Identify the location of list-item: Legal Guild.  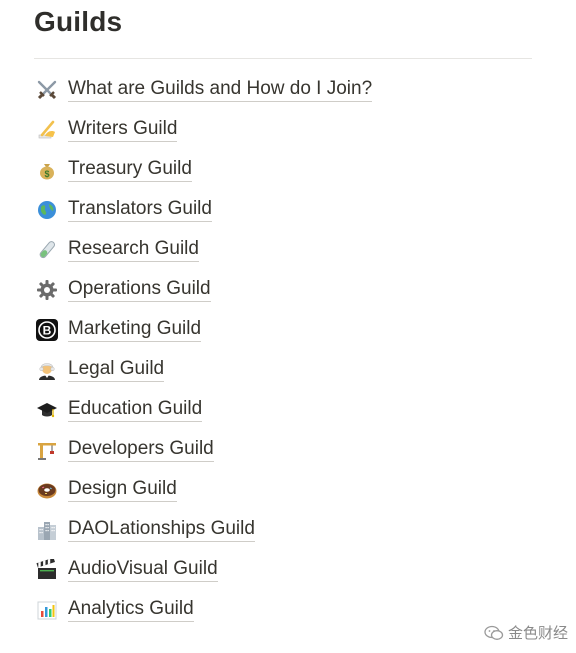
(294, 370).